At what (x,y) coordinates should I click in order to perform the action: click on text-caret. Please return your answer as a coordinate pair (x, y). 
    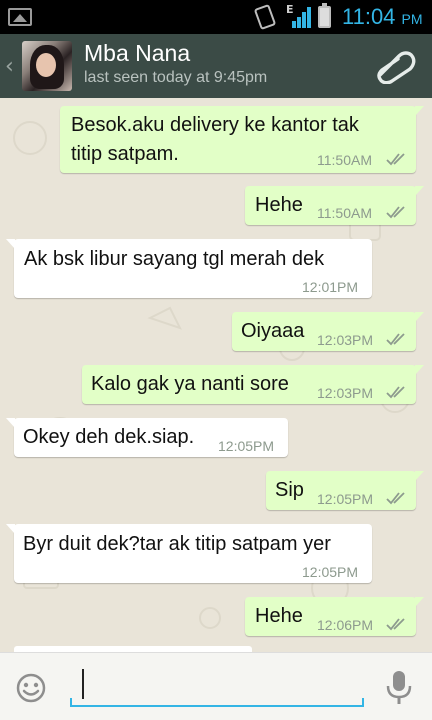
    Looking at the image, I should click on (83, 684).